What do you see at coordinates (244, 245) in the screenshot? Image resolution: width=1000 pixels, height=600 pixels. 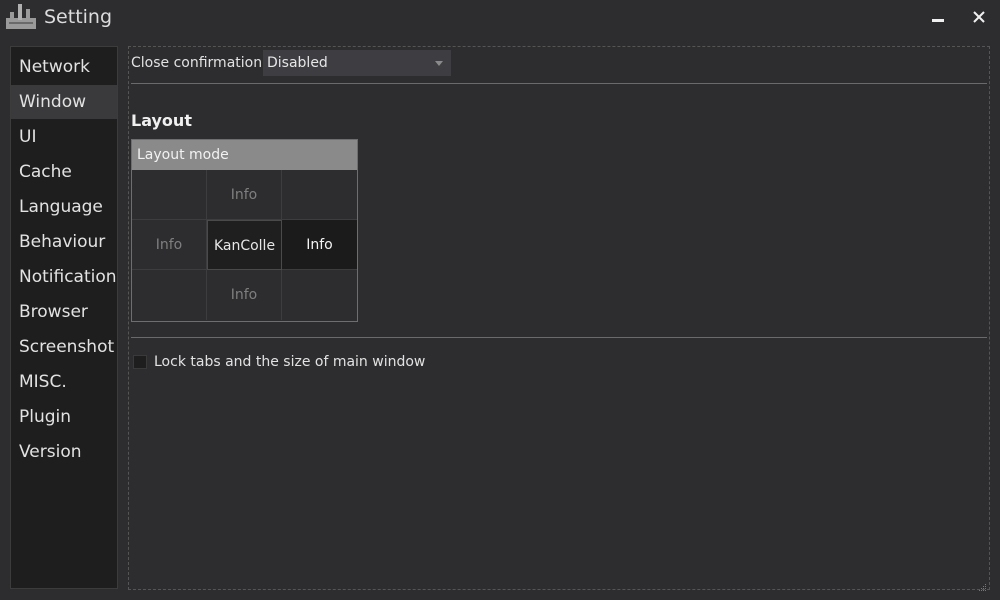 I see `layout-cell-center: KanColle` at bounding box center [244, 245].